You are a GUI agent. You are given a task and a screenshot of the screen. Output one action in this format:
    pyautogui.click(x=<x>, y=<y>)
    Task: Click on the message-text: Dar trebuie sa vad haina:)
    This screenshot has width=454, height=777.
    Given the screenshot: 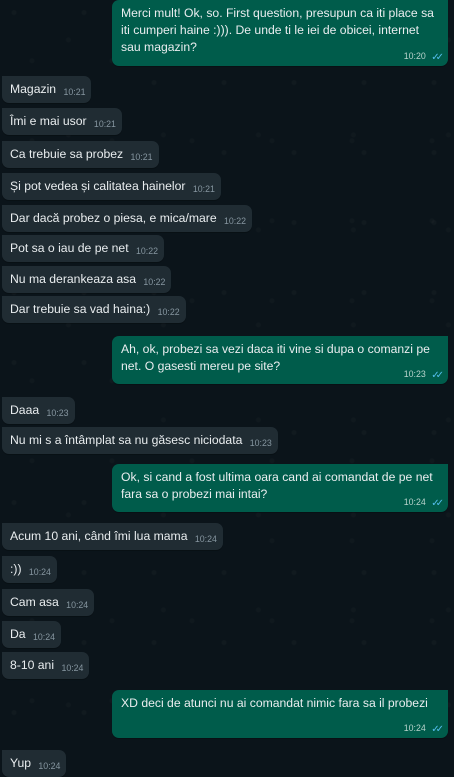 What is the action you would take?
    pyautogui.click(x=80, y=309)
    